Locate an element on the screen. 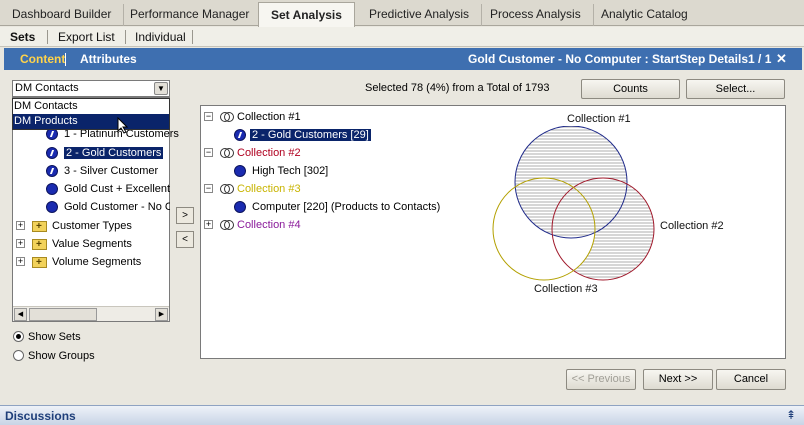  tab-process-analysis: Process Analysis is located at coordinates (536, 15).